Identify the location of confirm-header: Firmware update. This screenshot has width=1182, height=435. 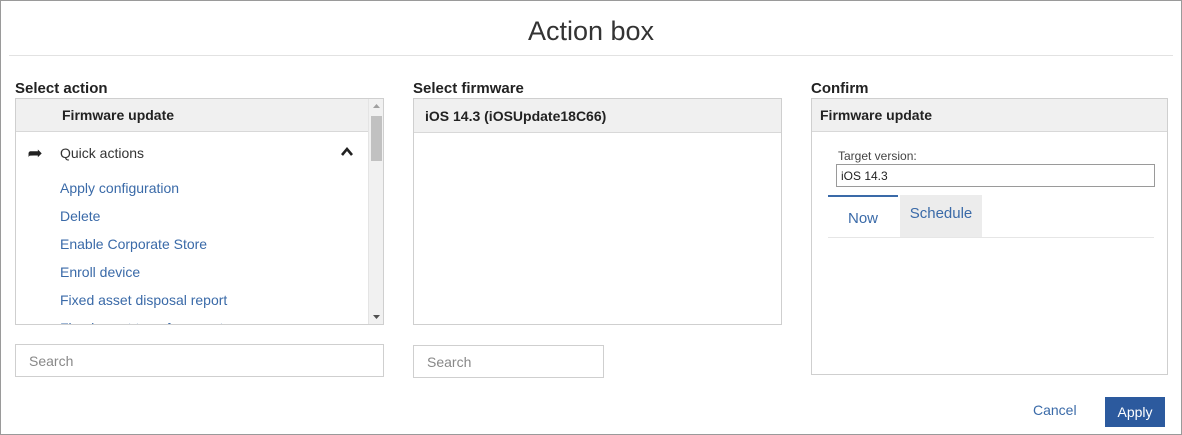
(989, 115).